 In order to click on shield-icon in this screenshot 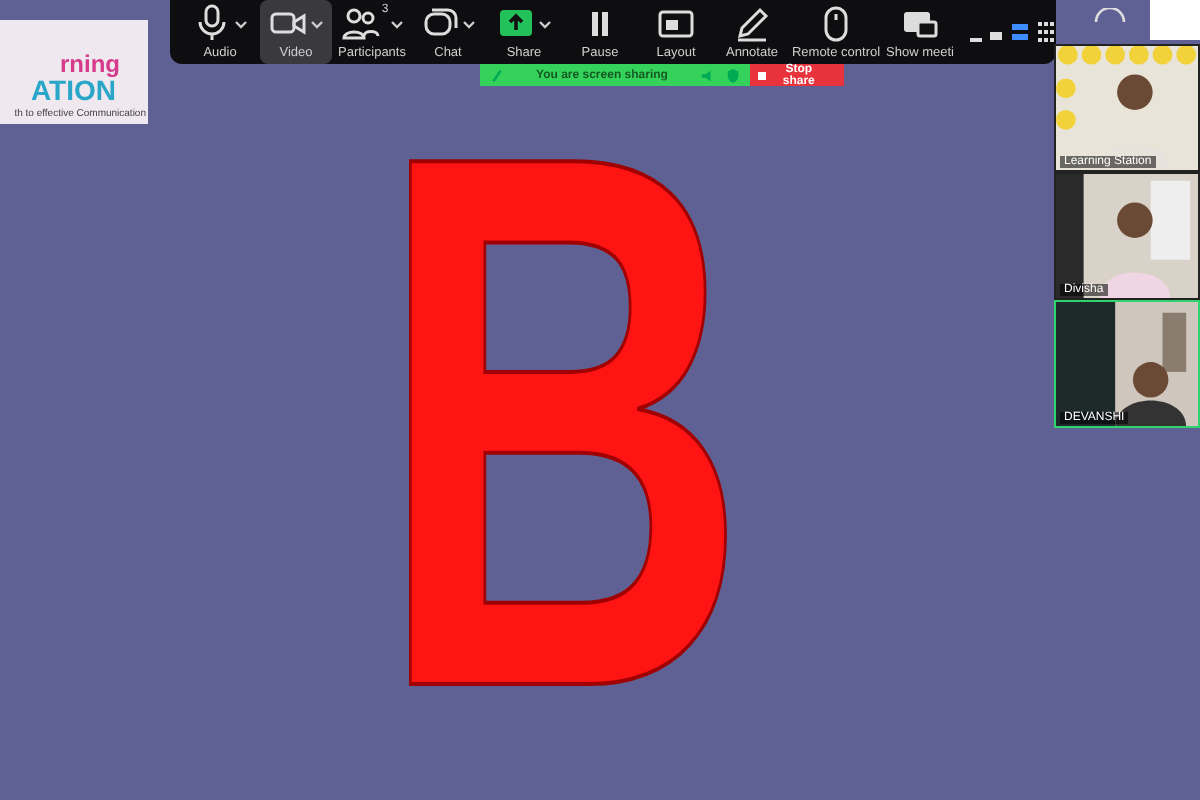, I will do `click(733, 75)`.